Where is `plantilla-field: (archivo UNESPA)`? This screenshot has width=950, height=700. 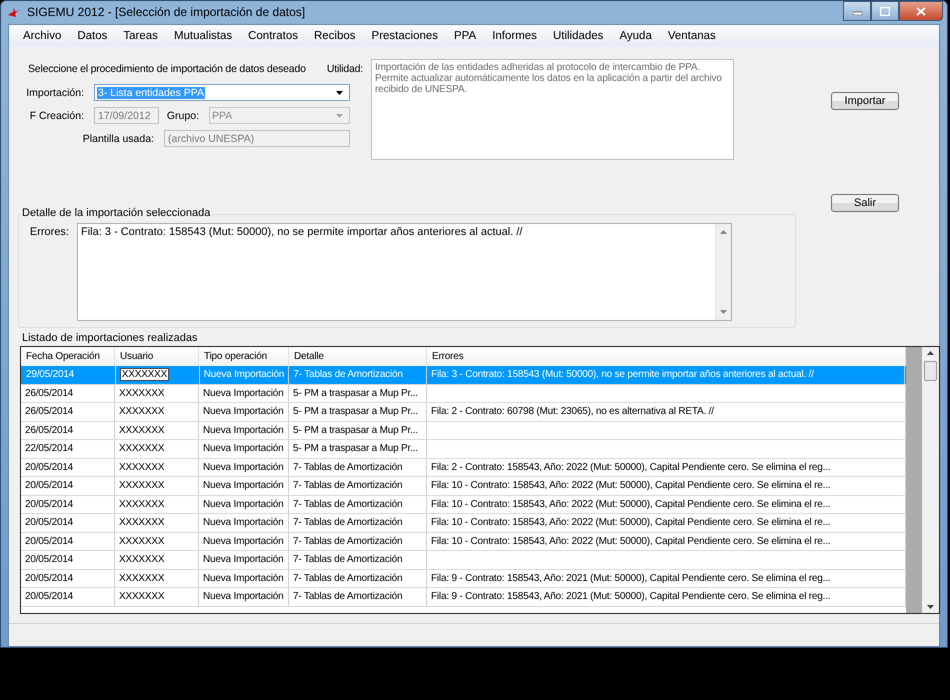
plantilla-field: (archivo UNESPA) is located at coordinates (257, 138).